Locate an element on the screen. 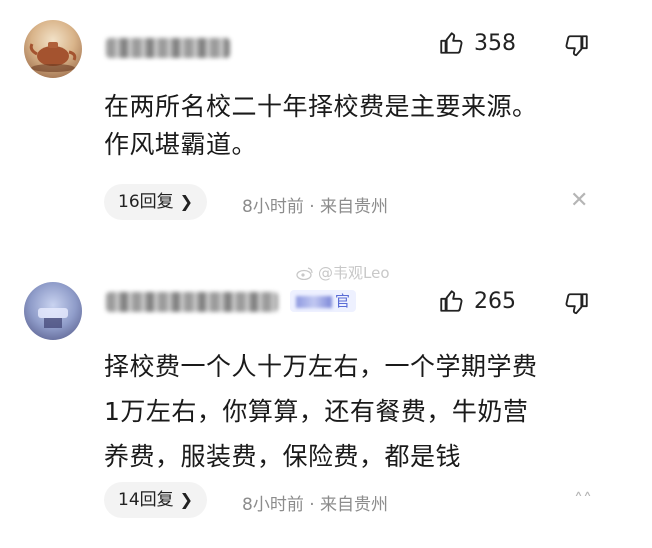  avatar-image-icon is located at coordinates (53, 318).